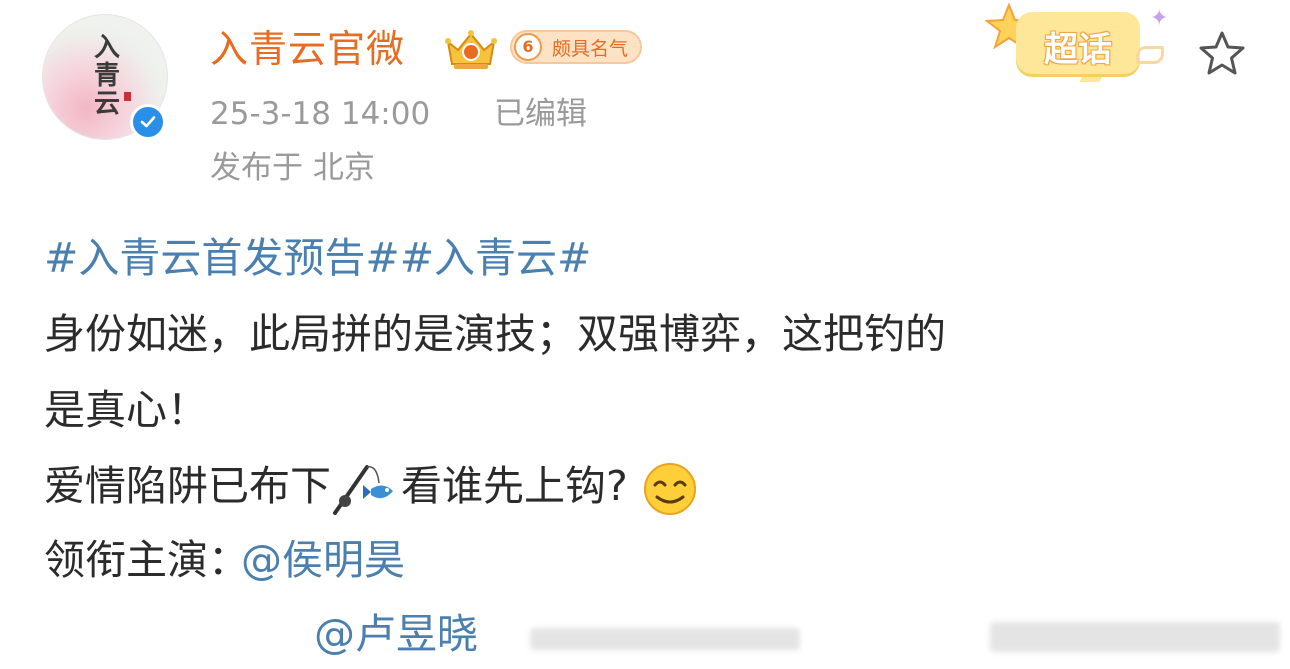 The height and width of the screenshot is (669, 1290). What do you see at coordinates (363, 490) in the screenshot?
I see `fishing-rod-icon` at bounding box center [363, 490].